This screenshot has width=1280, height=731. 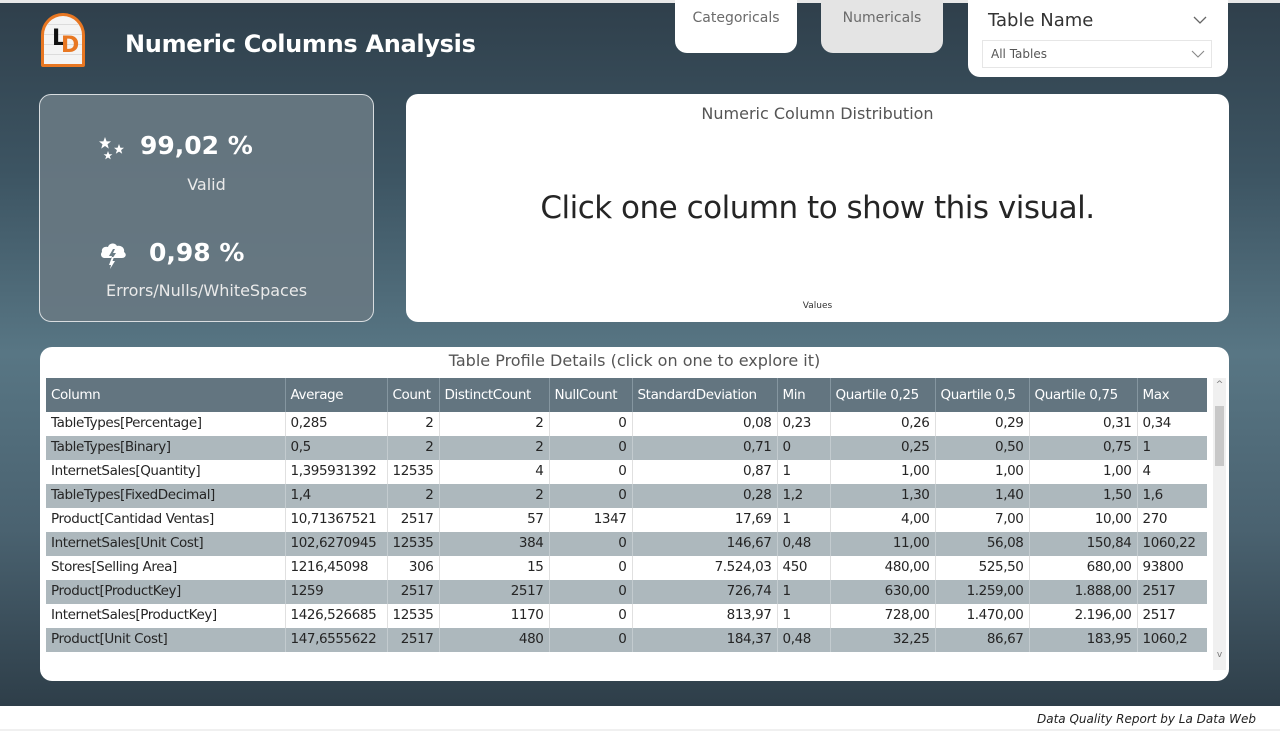 I want to click on cell-quartile-0-25: 728,00, so click(x=883, y=616).